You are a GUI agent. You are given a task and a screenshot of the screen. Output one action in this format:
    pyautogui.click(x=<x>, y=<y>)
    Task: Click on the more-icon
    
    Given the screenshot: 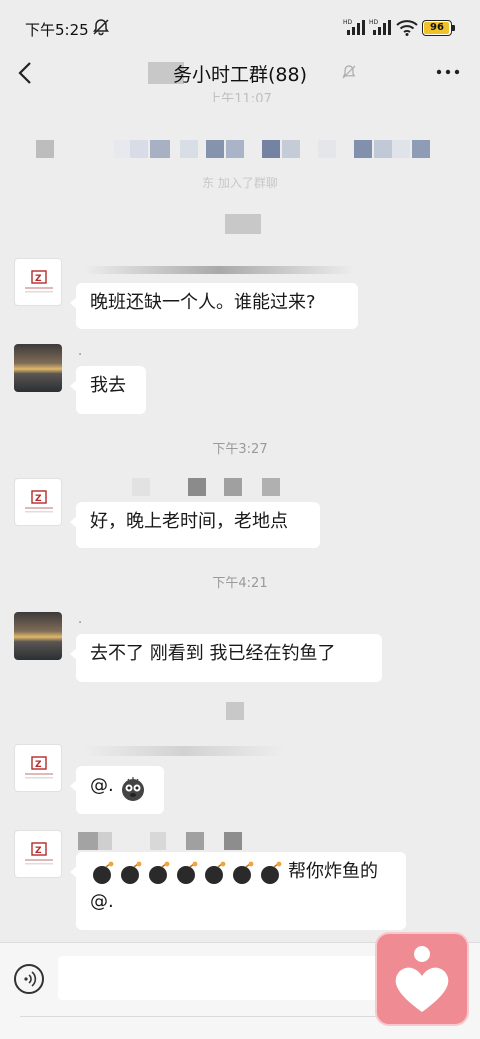 What is the action you would take?
    pyautogui.click(x=448, y=72)
    